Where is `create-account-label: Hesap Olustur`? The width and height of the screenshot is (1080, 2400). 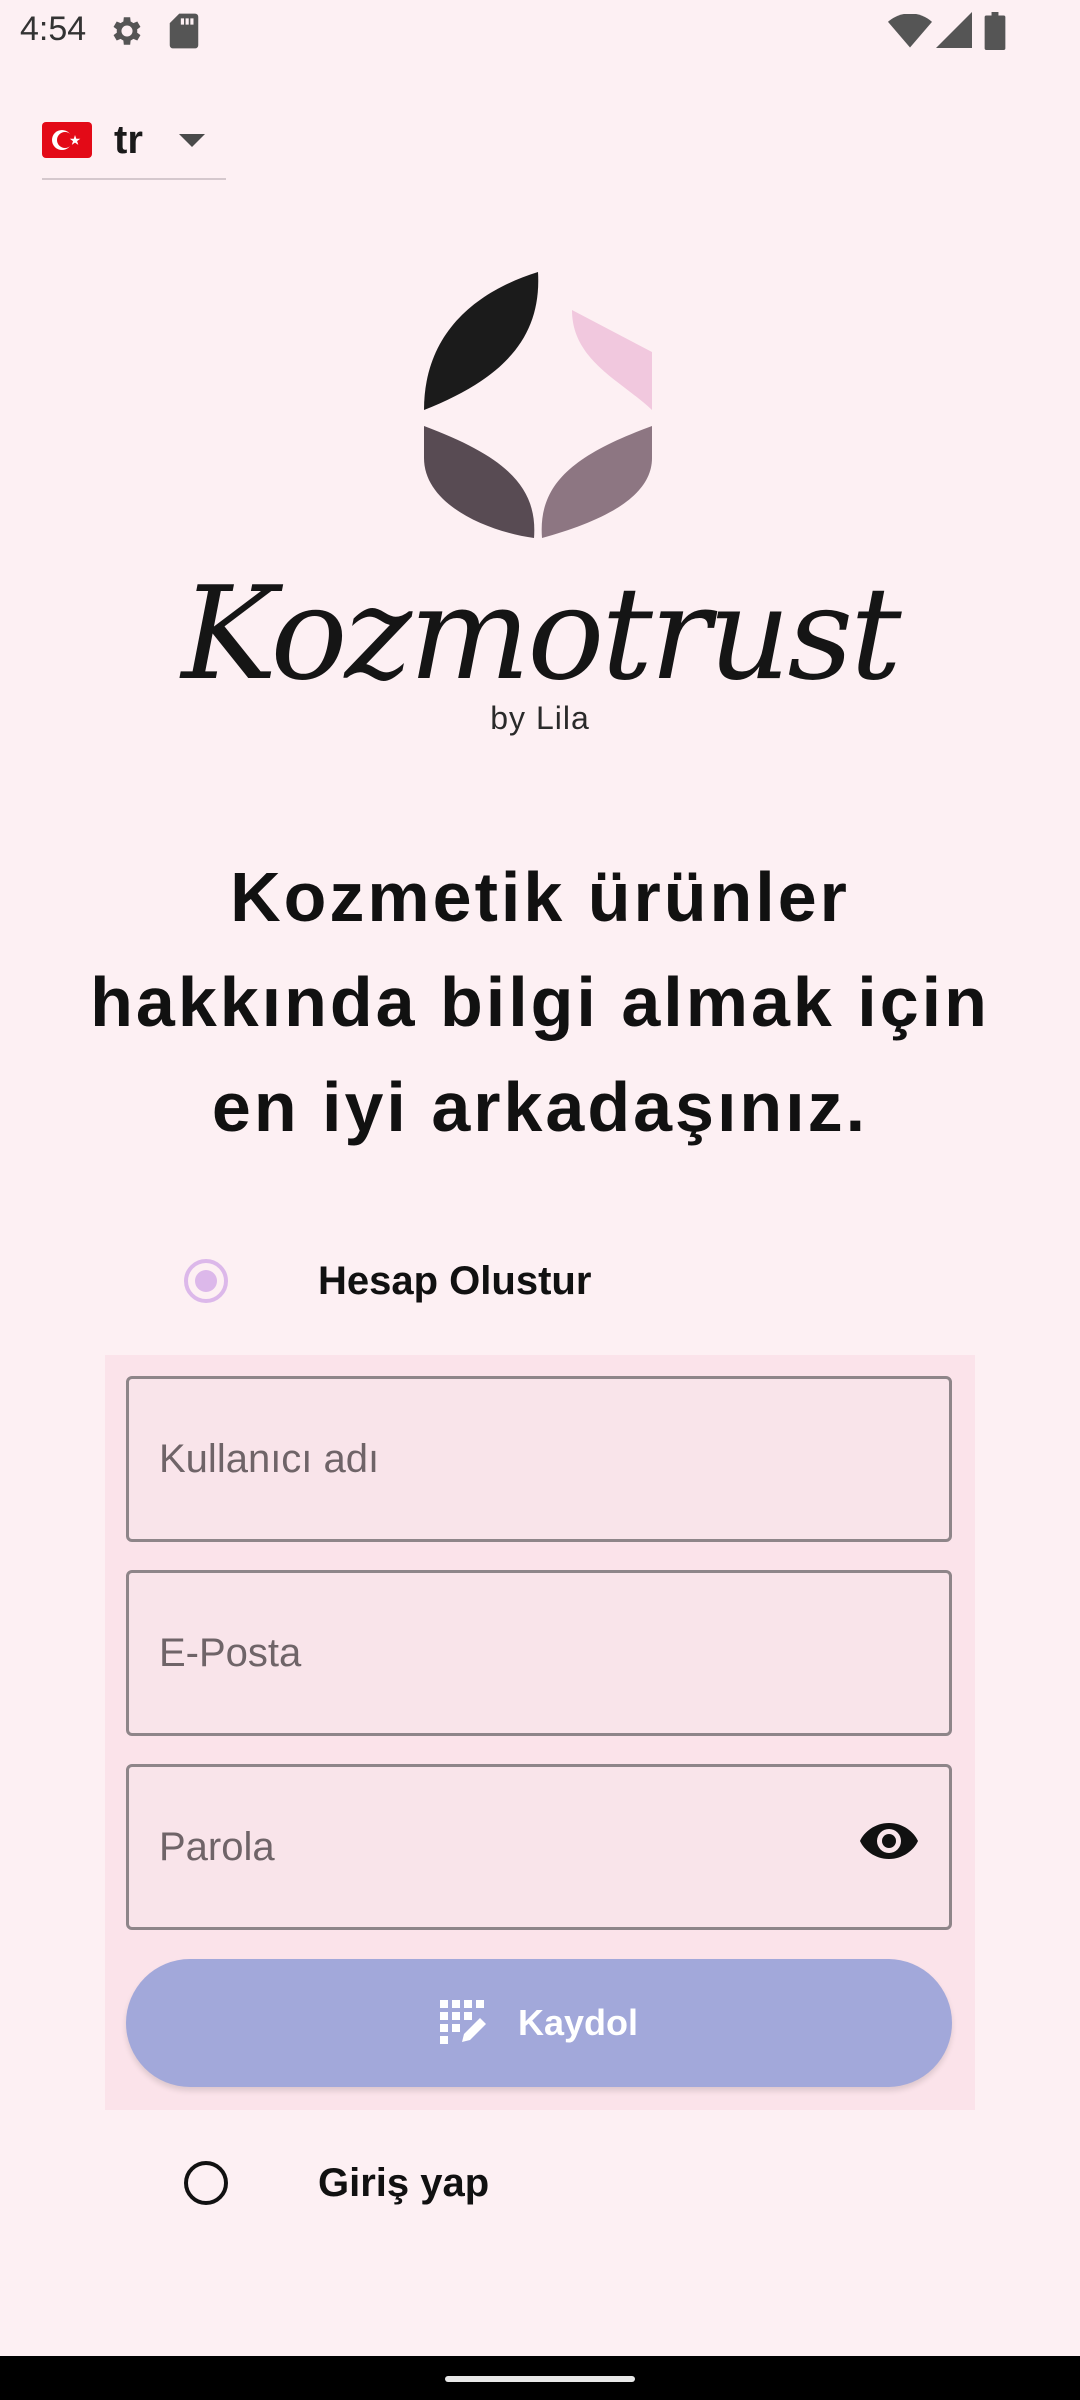
create-account-label: Hesap Olustur is located at coordinates (454, 1281).